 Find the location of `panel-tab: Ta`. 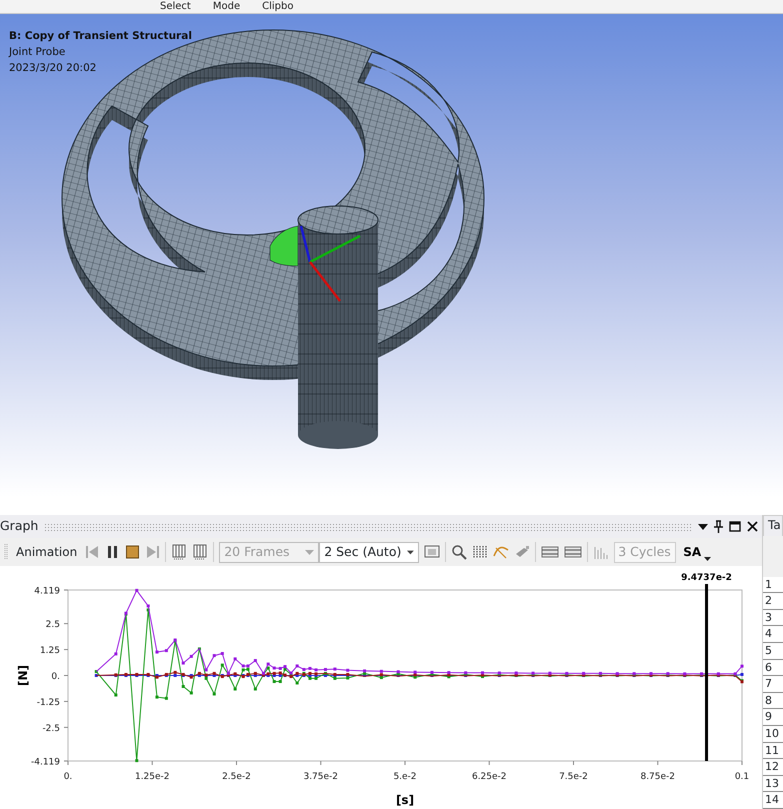

panel-tab: Ta is located at coordinates (773, 525).